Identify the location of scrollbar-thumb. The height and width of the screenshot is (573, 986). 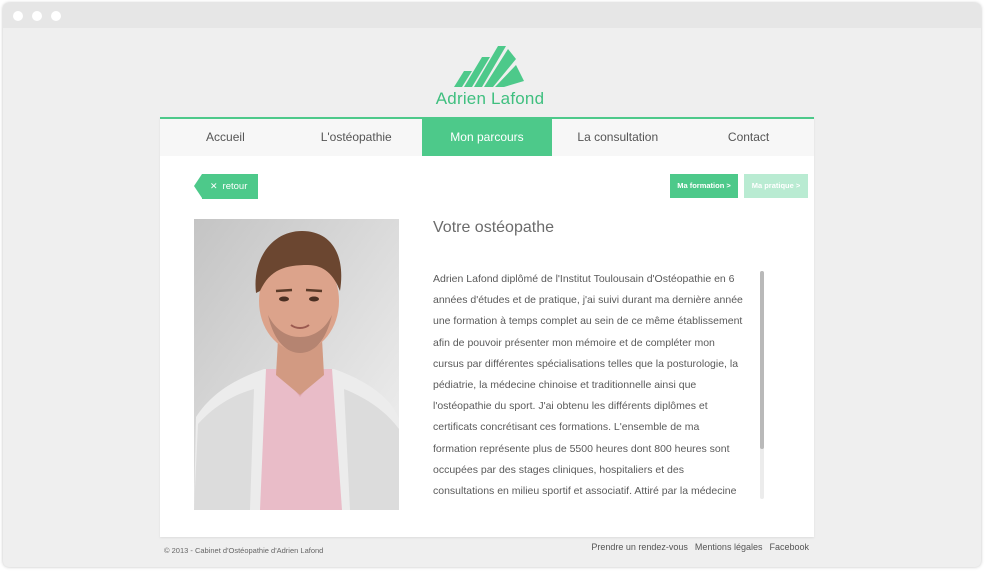
(762, 360).